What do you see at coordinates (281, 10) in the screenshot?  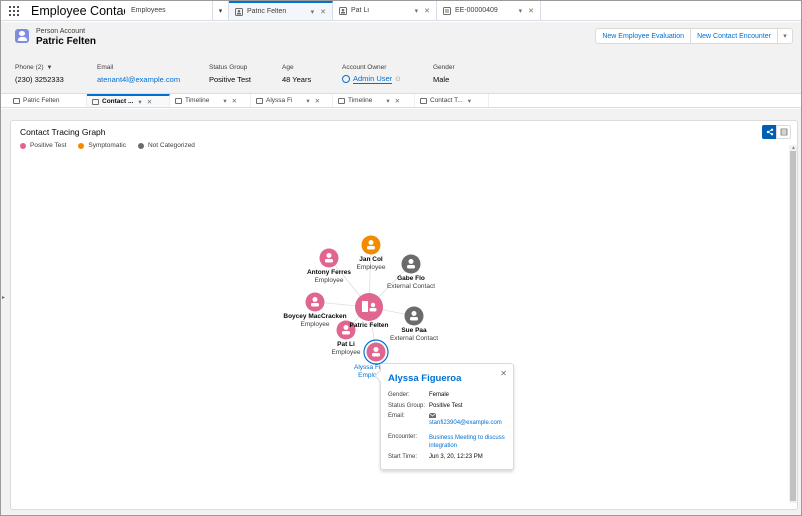 I see `nav-tab-patric-felten: Patric Felten ▾ ✕` at bounding box center [281, 10].